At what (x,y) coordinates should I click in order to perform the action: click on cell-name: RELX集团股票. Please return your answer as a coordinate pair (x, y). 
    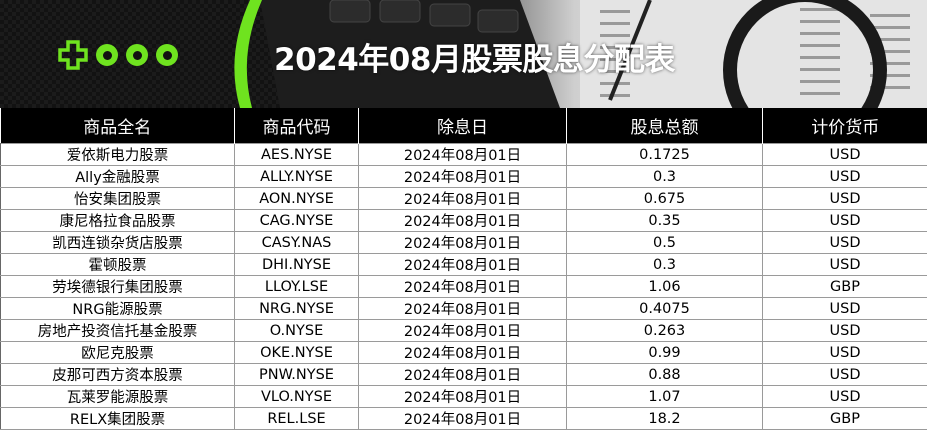
    Looking at the image, I should click on (118, 419).